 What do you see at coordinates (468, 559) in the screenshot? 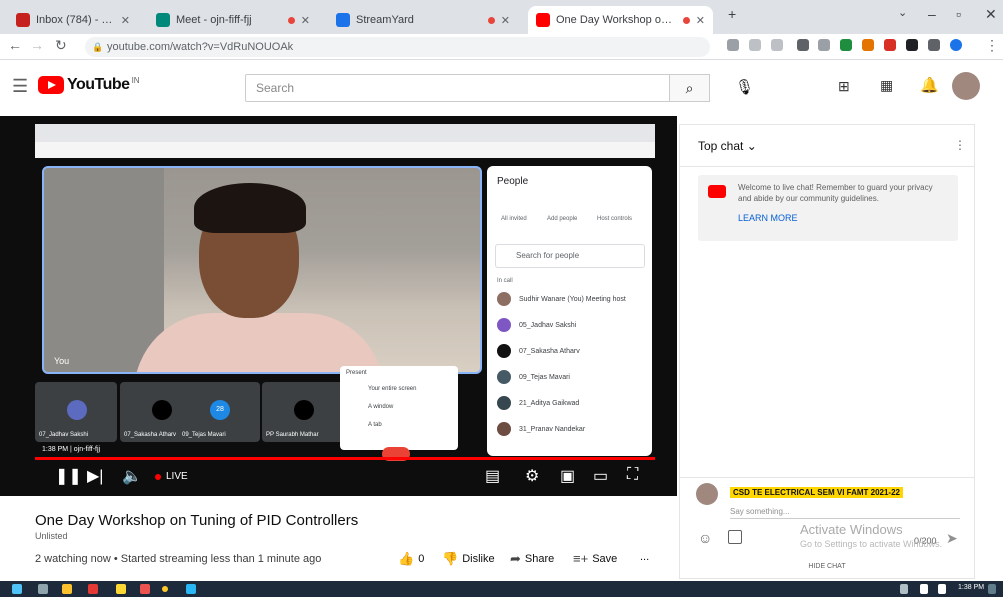
I see `dislike-button: 👎 Dislike` at bounding box center [468, 559].